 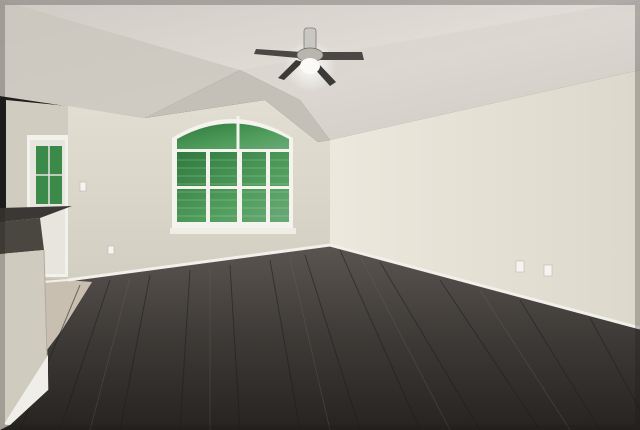 I want to click on arched-window-icon, so click(x=233, y=175).